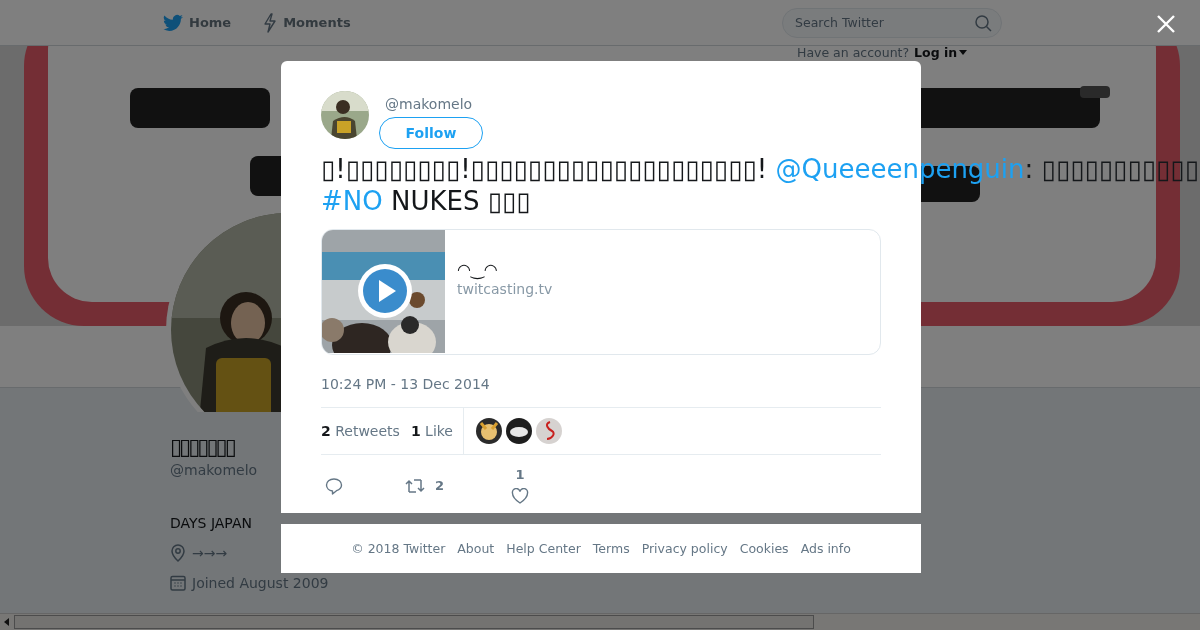  What do you see at coordinates (415, 485) in the screenshot?
I see `retweet-icon` at bounding box center [415, 485].